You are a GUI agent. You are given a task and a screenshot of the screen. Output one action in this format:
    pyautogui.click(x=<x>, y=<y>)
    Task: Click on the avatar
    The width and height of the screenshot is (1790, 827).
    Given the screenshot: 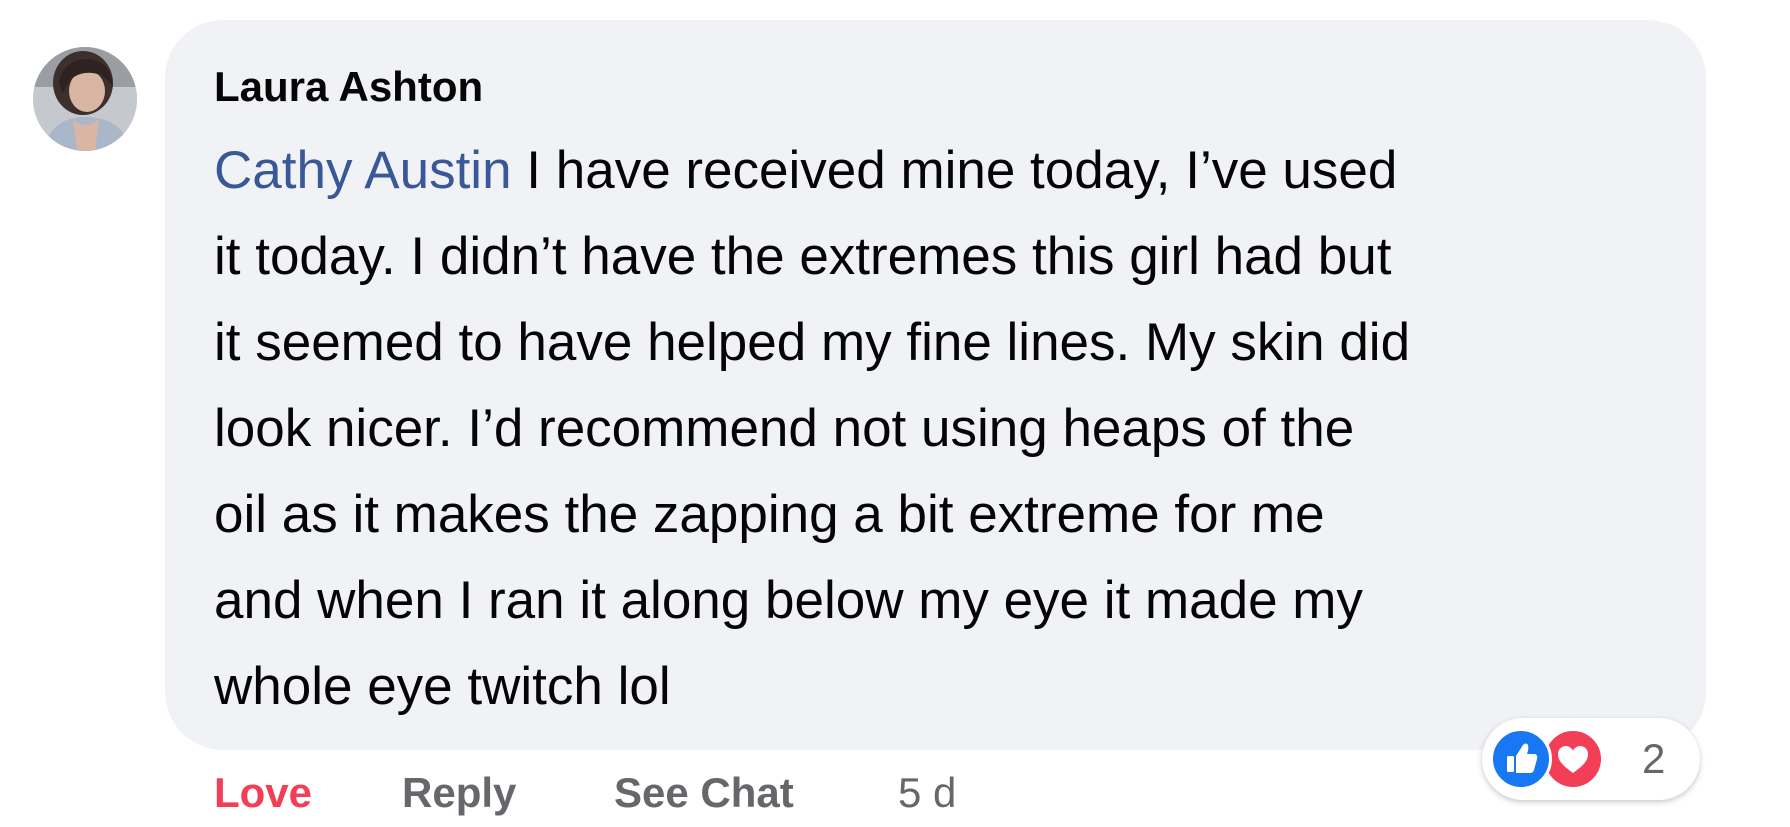 What is the action you would take?
    pyautogui.click(x=85, y=99)
    